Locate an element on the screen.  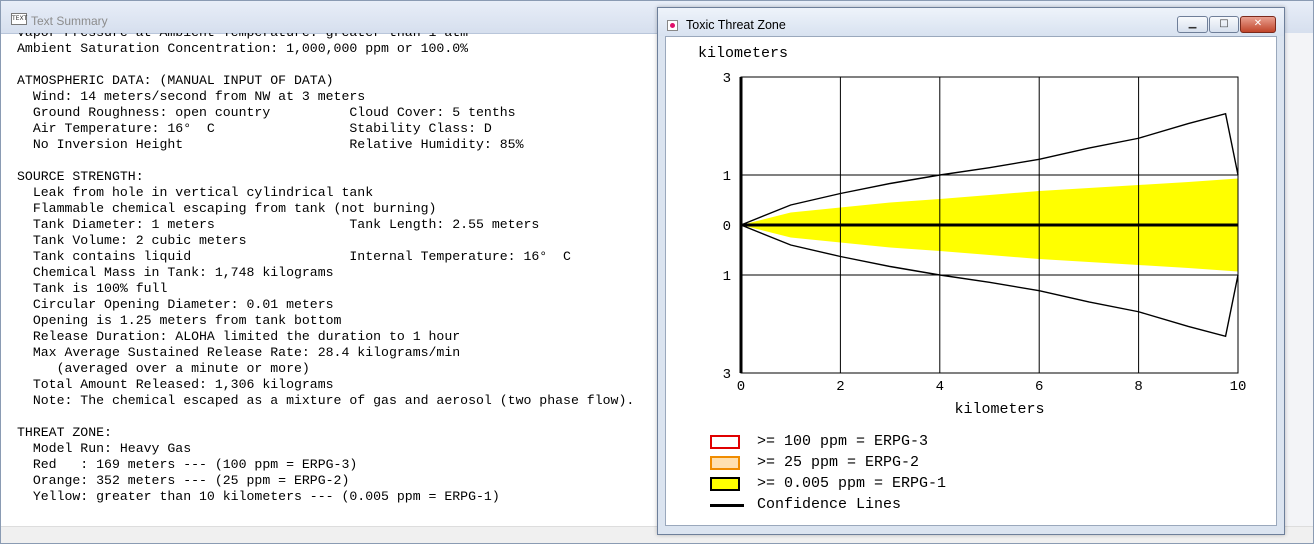
text-document-icon: TEXT is located at coordinates (19, 19).